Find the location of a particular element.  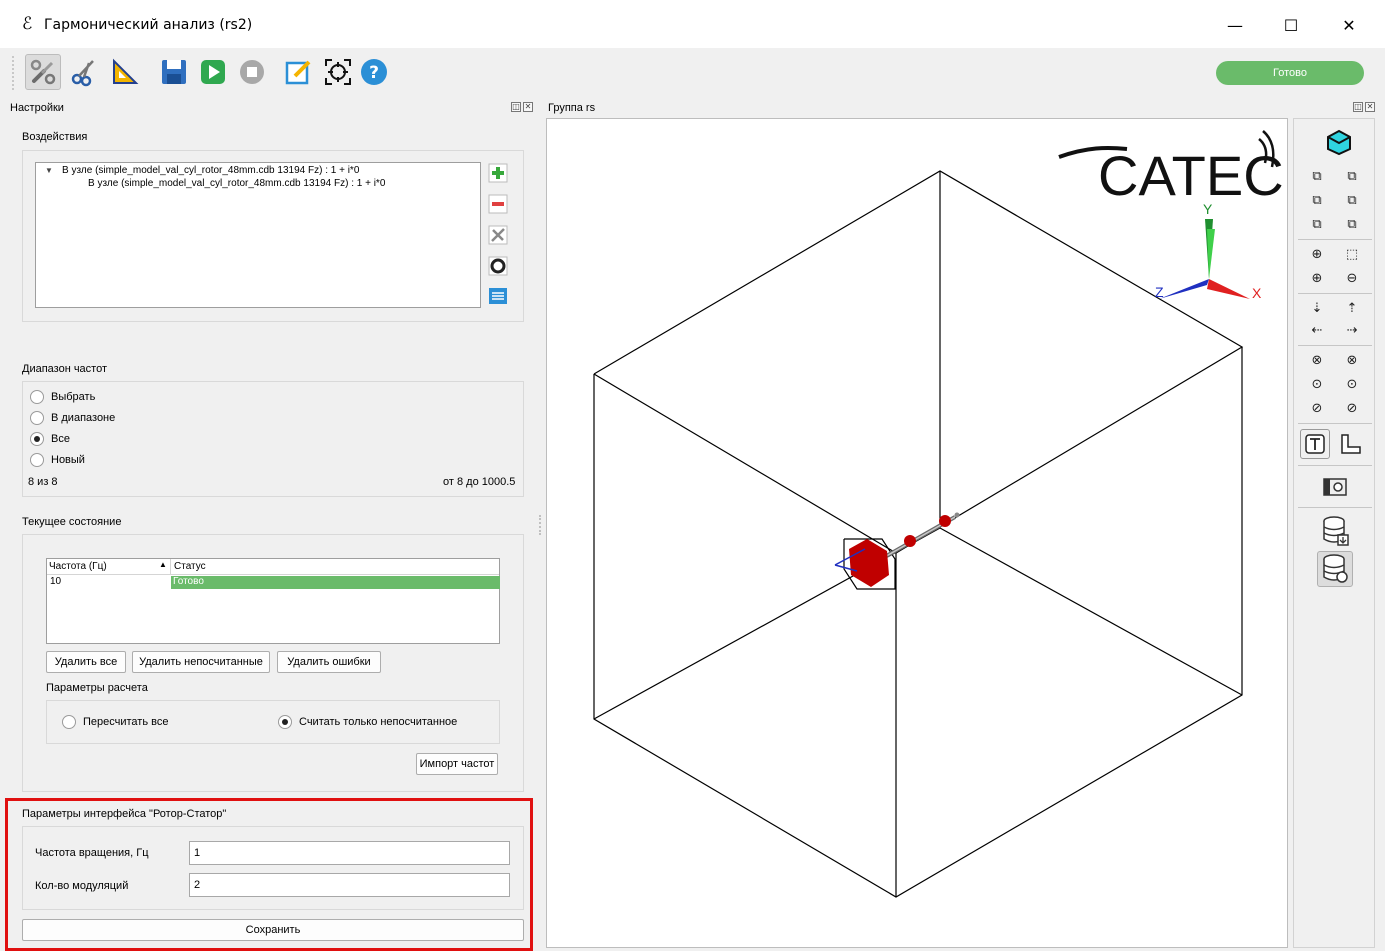

select-frame-button is located at coordinates (338, 72).